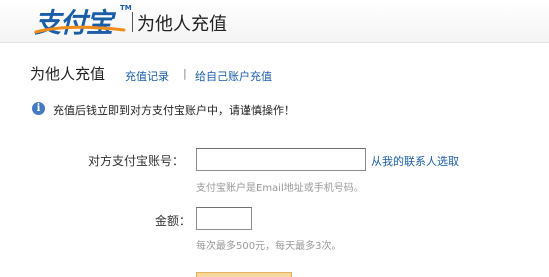 The image size is (549, 277). What do you see at coordinates (280, 188) in the screenshot?
I see `account-hint: 支付宝账户是Email地址或手机号码。` at bounding box center [280, 188].